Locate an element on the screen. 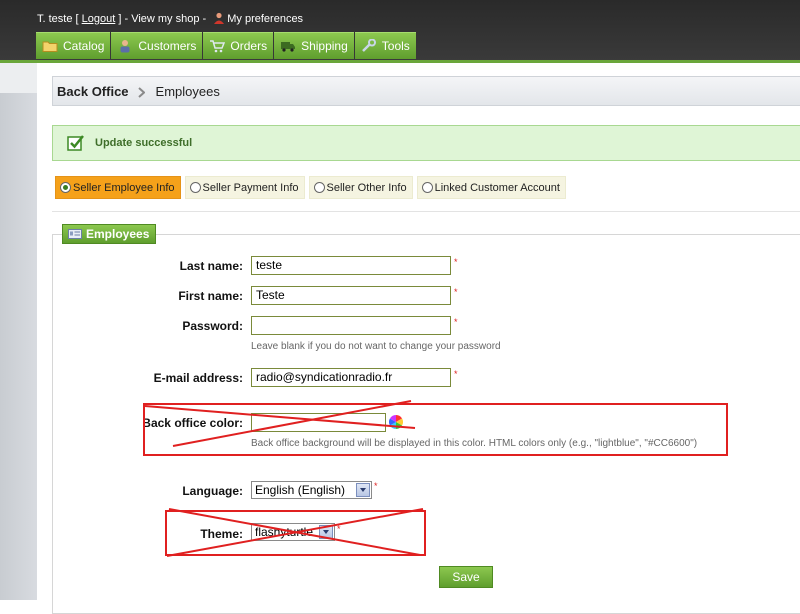 The image size is (800, 614). wrench-icon is located at coordinates (369, 45).